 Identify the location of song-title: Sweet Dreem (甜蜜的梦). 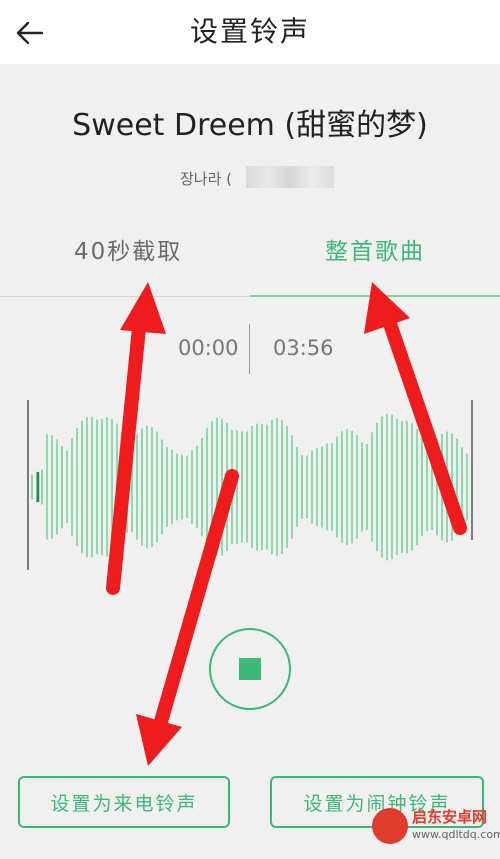
(250, 125).